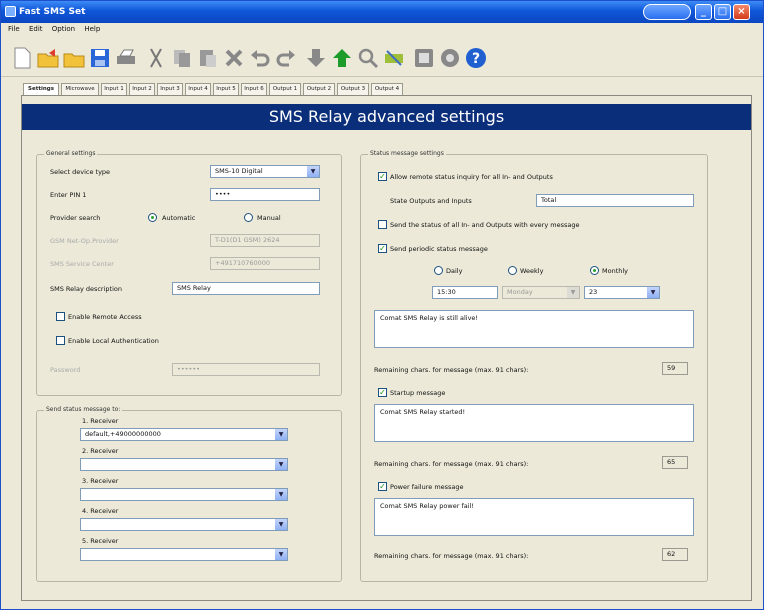 This screenshot has height=610, width=764. What do you see at coordinates (184, 524) in the screenshot?
I see `receiver-4-select: ▼` at bounding box center [184, 524].